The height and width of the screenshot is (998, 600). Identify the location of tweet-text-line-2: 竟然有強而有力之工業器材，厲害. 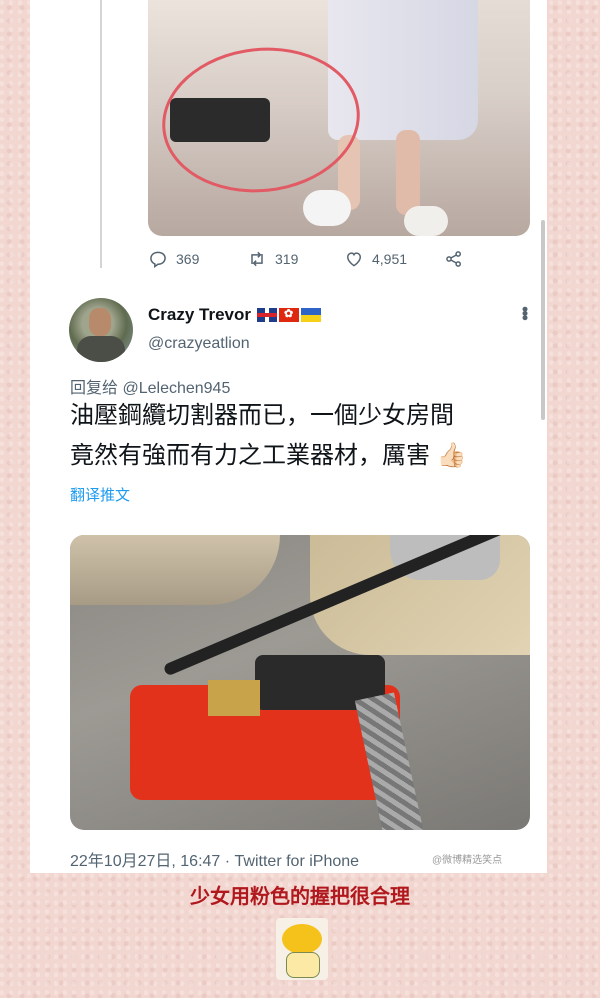
(250, 455).